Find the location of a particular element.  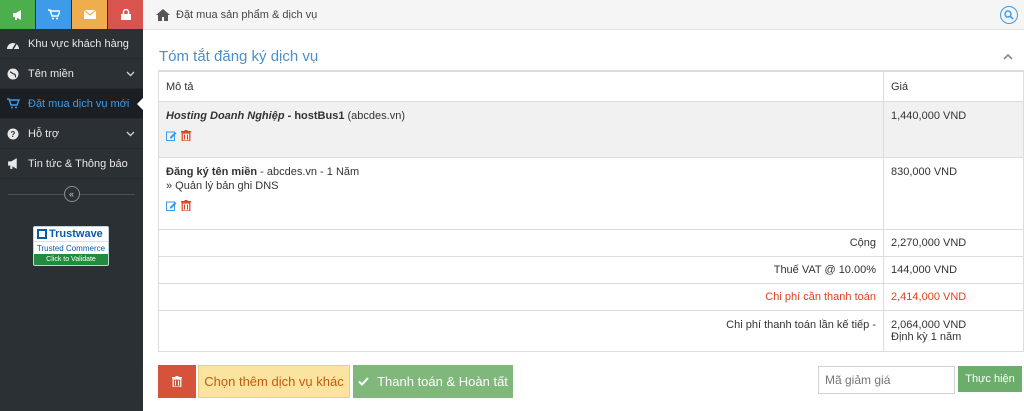

trustwave-subtitle: Trusted Commerce is located at coordinates (71, 247).